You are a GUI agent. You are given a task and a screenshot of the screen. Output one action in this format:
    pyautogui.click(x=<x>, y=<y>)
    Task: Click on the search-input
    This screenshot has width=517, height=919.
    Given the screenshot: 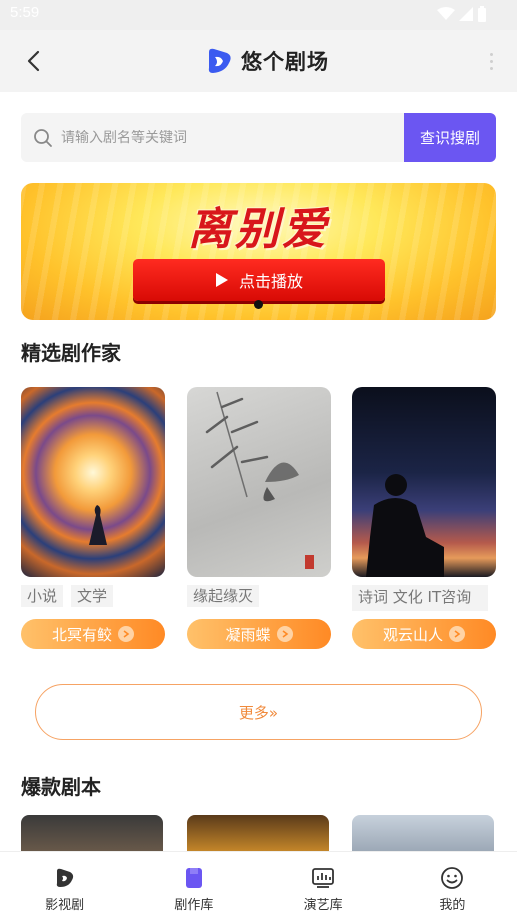 What is the action you would take?
    pyautogui.click(x=221, y=137)
    